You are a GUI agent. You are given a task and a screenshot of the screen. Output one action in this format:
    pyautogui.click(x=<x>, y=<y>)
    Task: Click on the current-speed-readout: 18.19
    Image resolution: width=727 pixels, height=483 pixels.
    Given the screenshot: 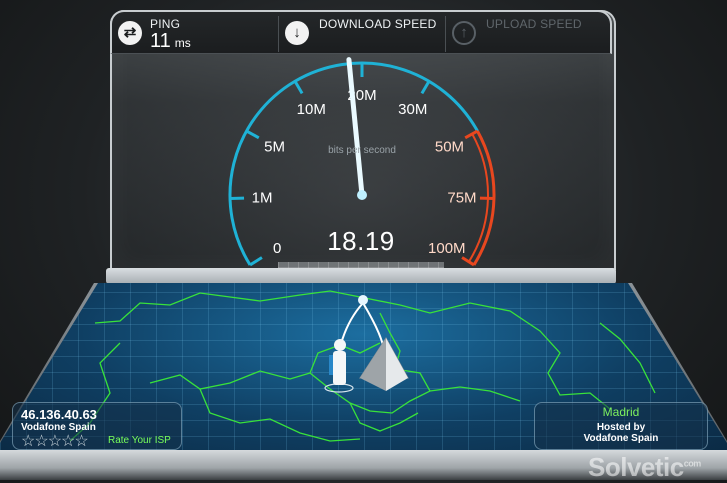 What is the action you would take?
    pyautogui.click(x=361, y=241)
    